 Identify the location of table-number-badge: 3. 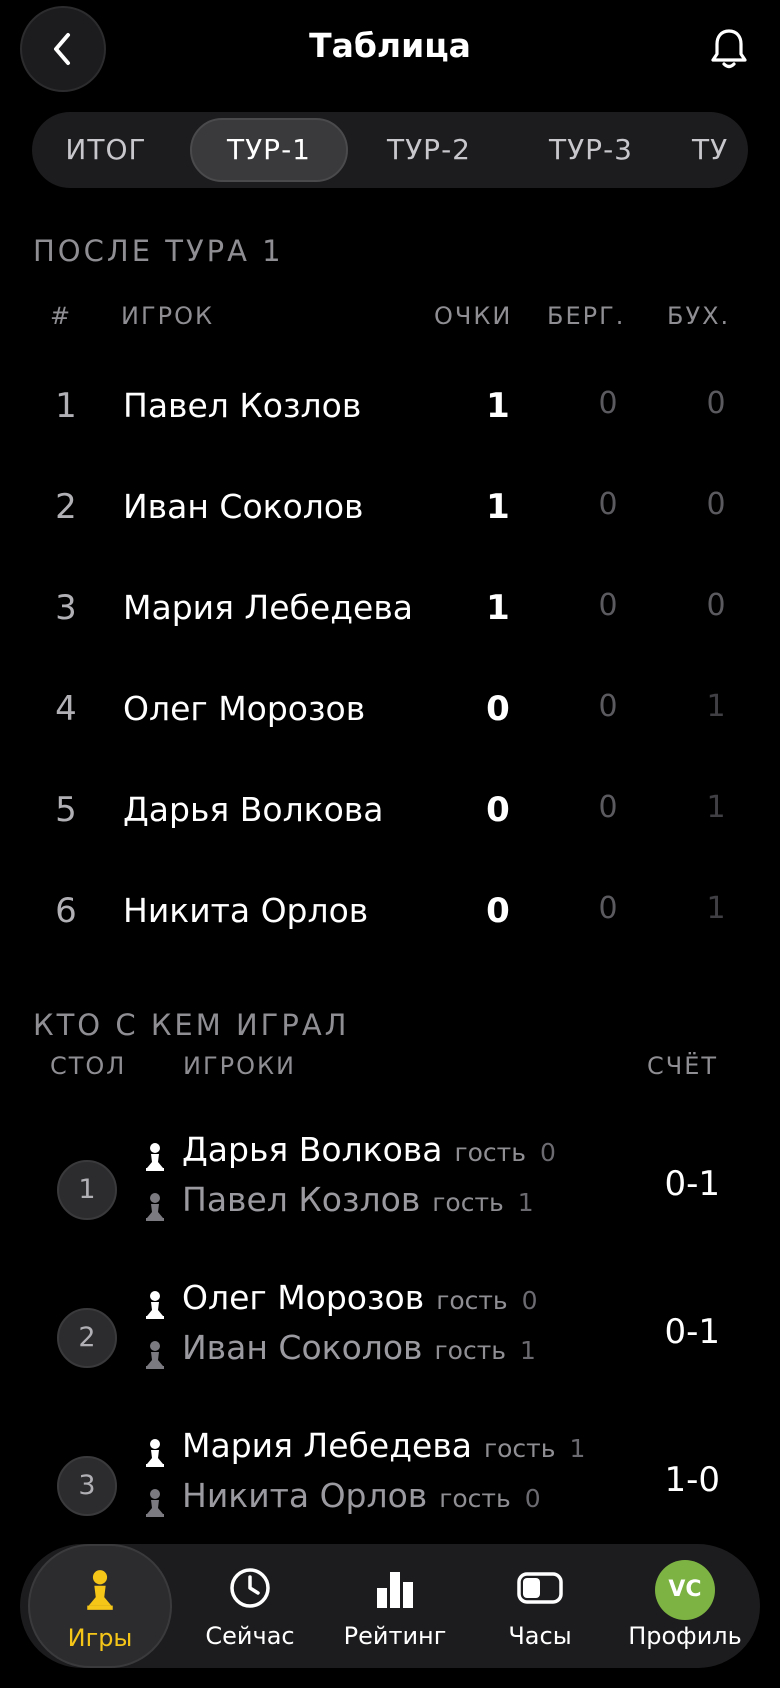
(87, 1486).